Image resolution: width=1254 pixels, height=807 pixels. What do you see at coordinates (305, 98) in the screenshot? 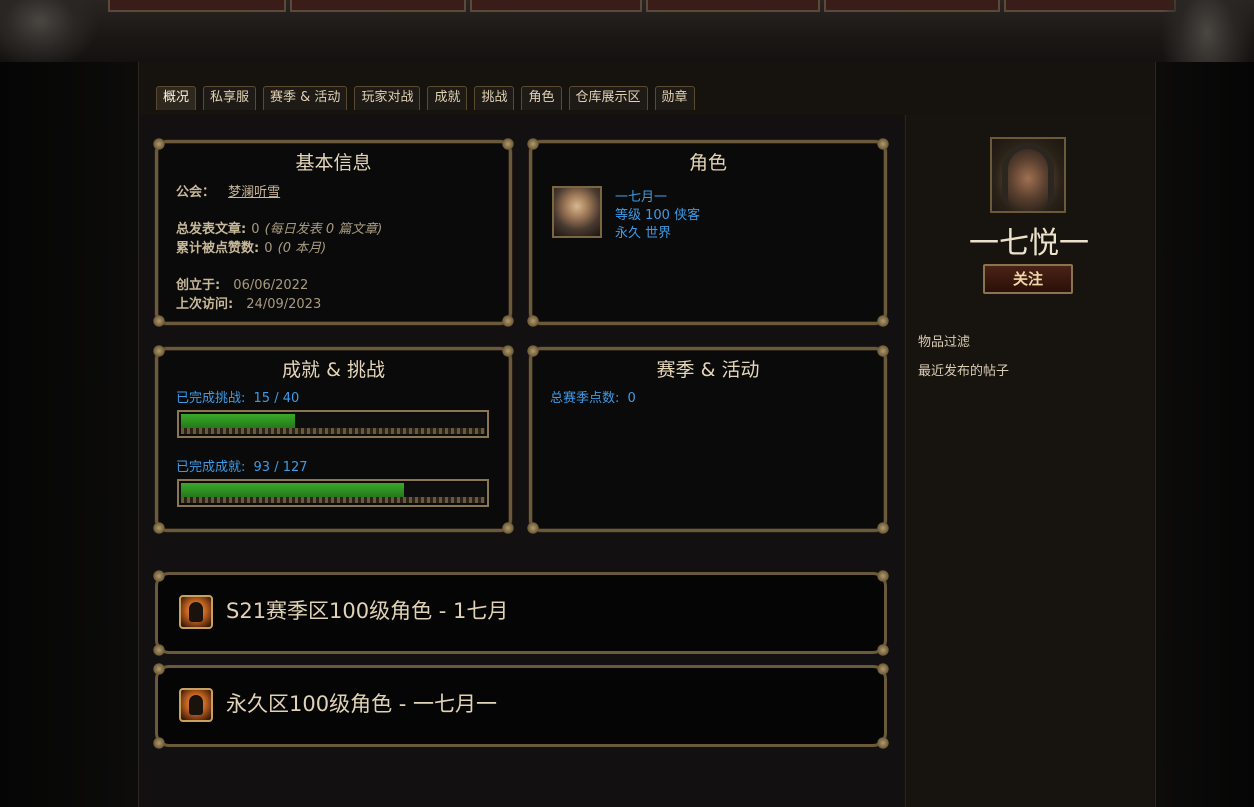
I see `tab-season-events: 赛季 & 活动` at bounding box center [305, 98].